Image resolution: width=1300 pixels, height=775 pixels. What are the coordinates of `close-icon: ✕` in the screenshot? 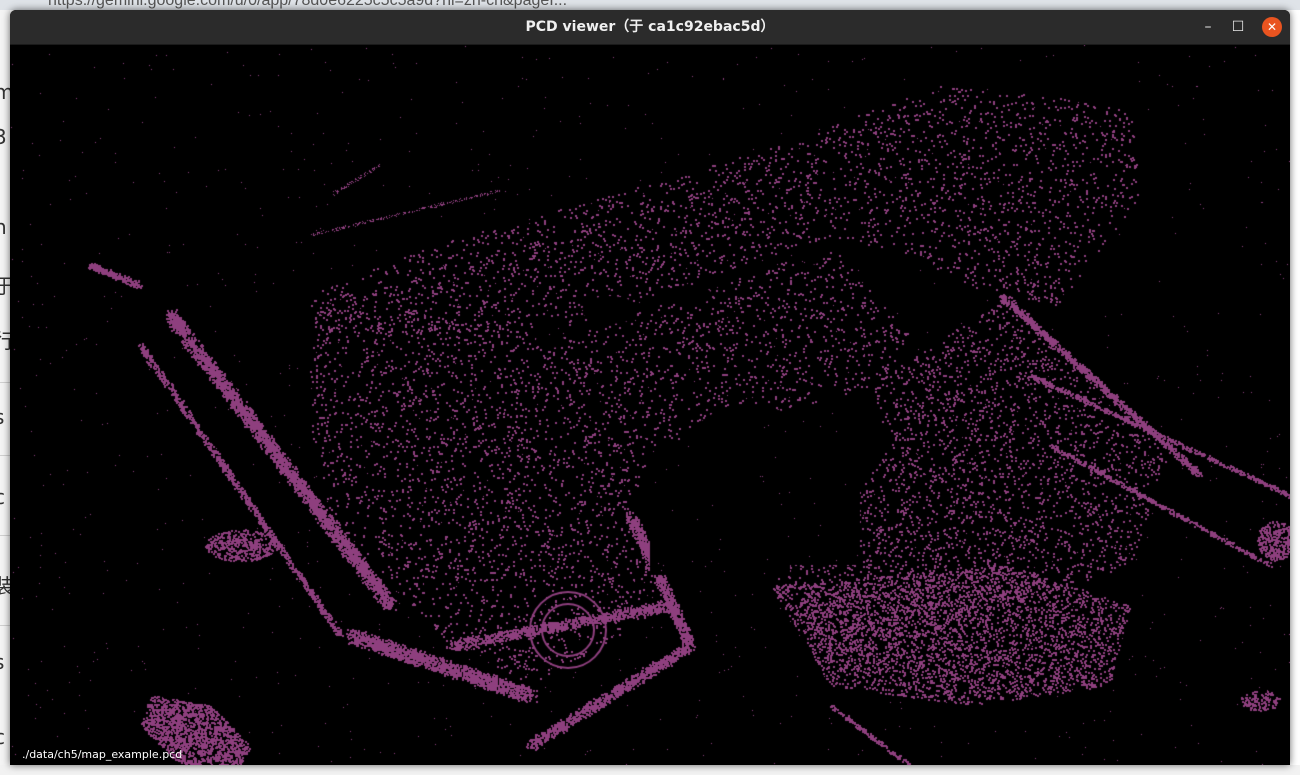 It's located at (1272, 27).